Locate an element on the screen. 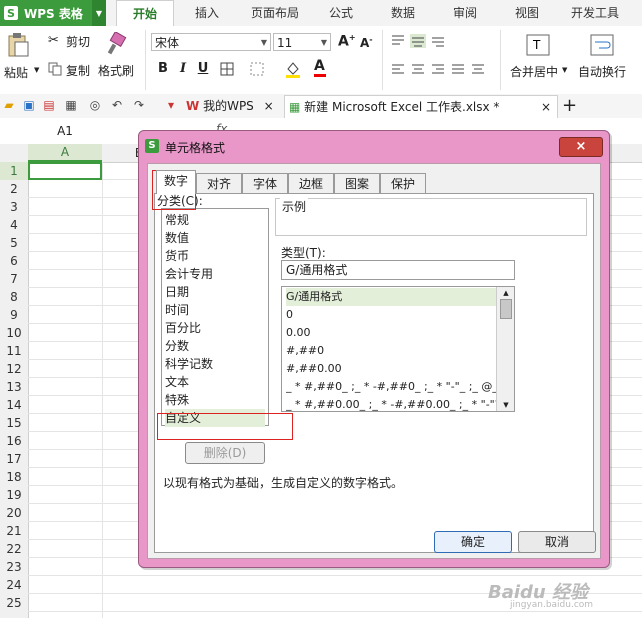 This screenshot has height=618, width=642. type-input: G/通用格式 is located at coordinates (398, 270).